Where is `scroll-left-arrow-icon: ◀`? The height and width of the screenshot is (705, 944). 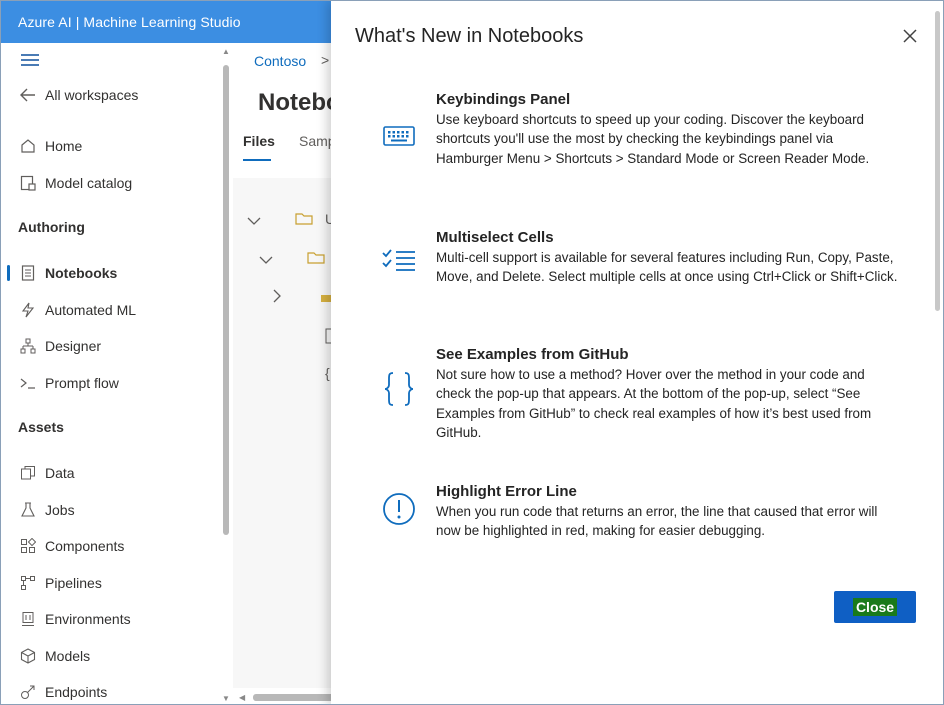 scroll-left-arrow-icon: ◀ is located at coordinates (242, 697).